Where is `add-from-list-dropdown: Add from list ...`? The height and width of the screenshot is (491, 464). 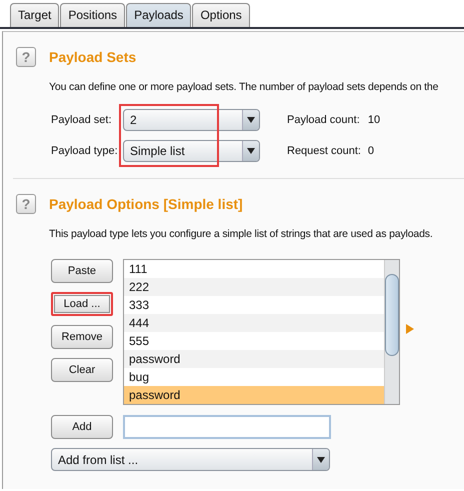
add-from-list-dropdown: Add from list ... is located at coordinates (190, 459).